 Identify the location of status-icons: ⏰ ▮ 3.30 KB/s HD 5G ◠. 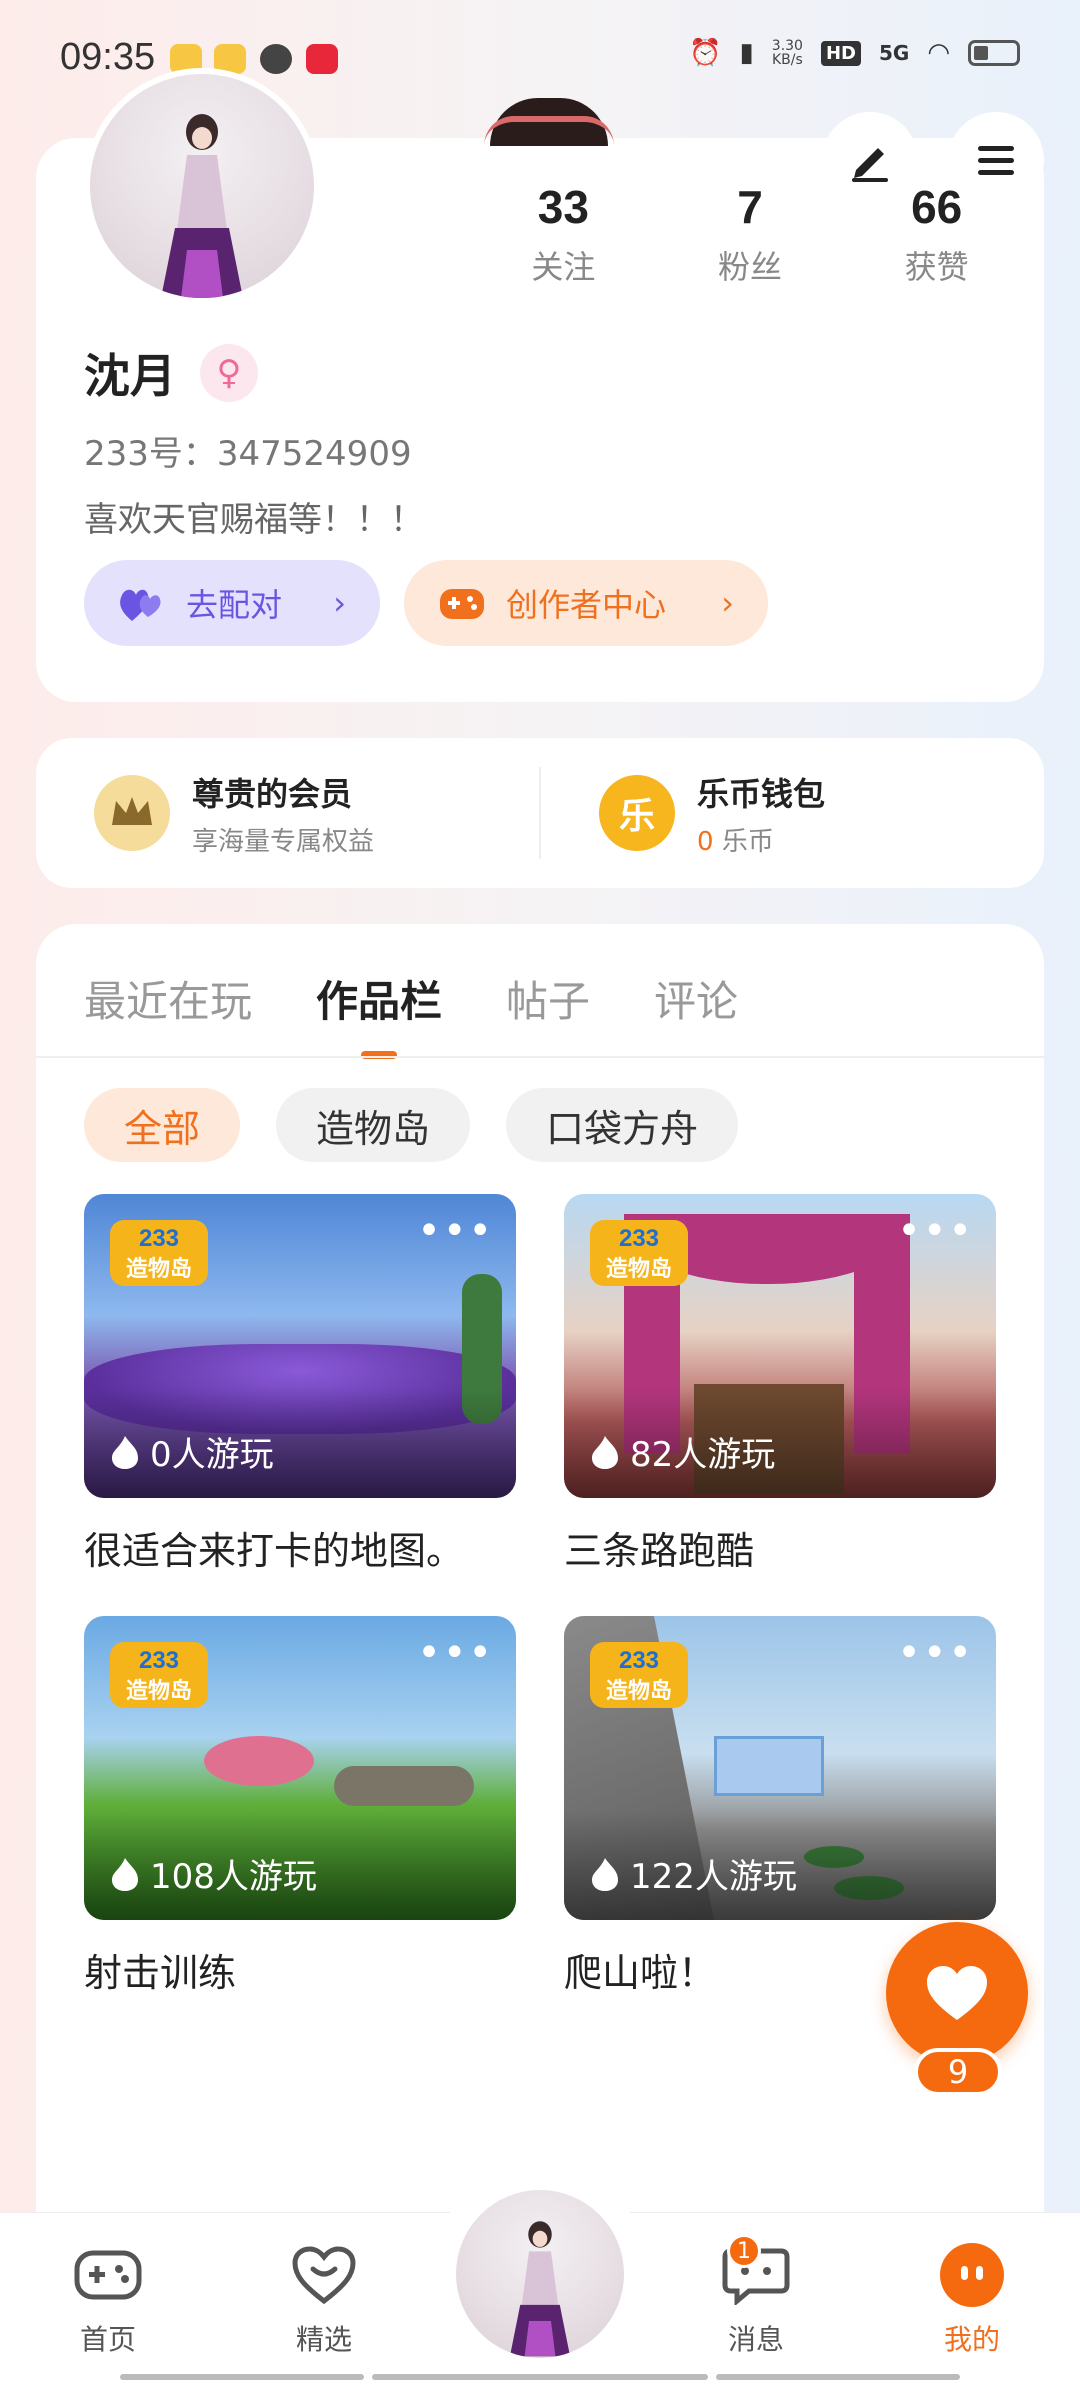
(854, 53).